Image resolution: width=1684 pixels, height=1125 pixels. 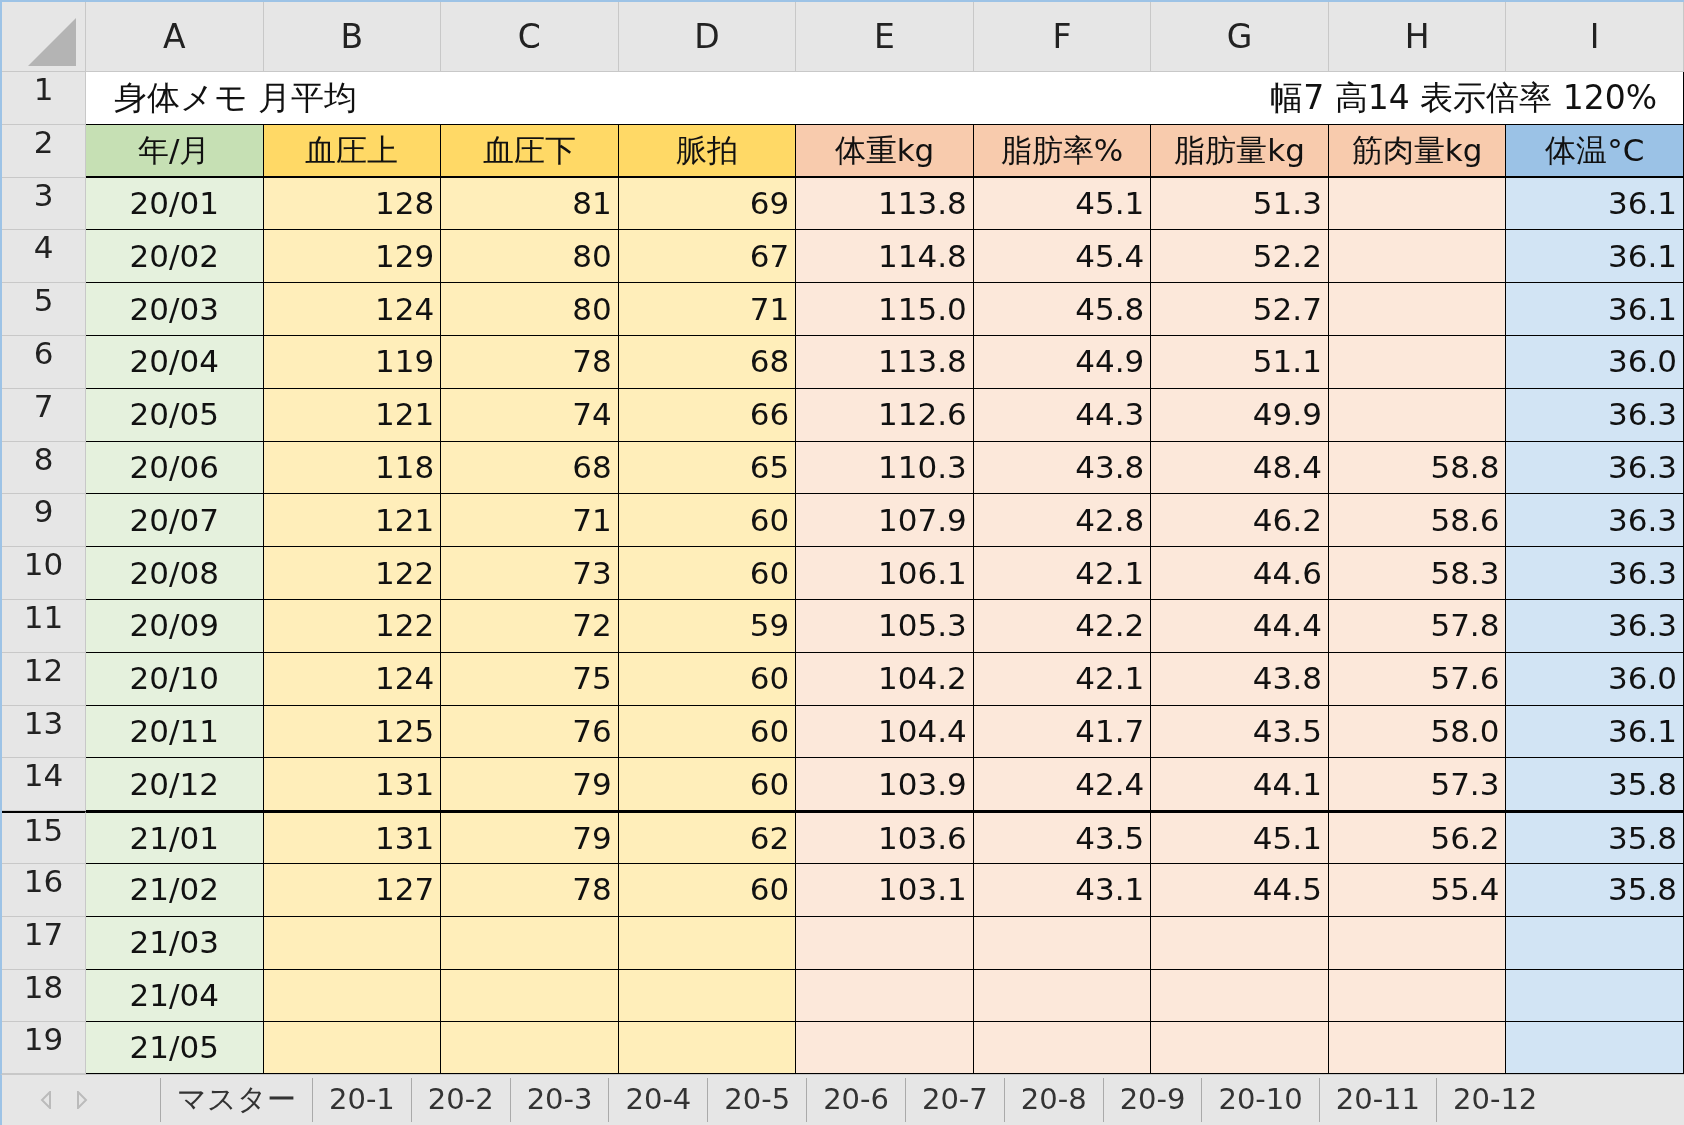 What do you see at coordinates (1417, 890) in the screenshot?
I see `table-cell: 55.4` at bounding box center [1417, 890].